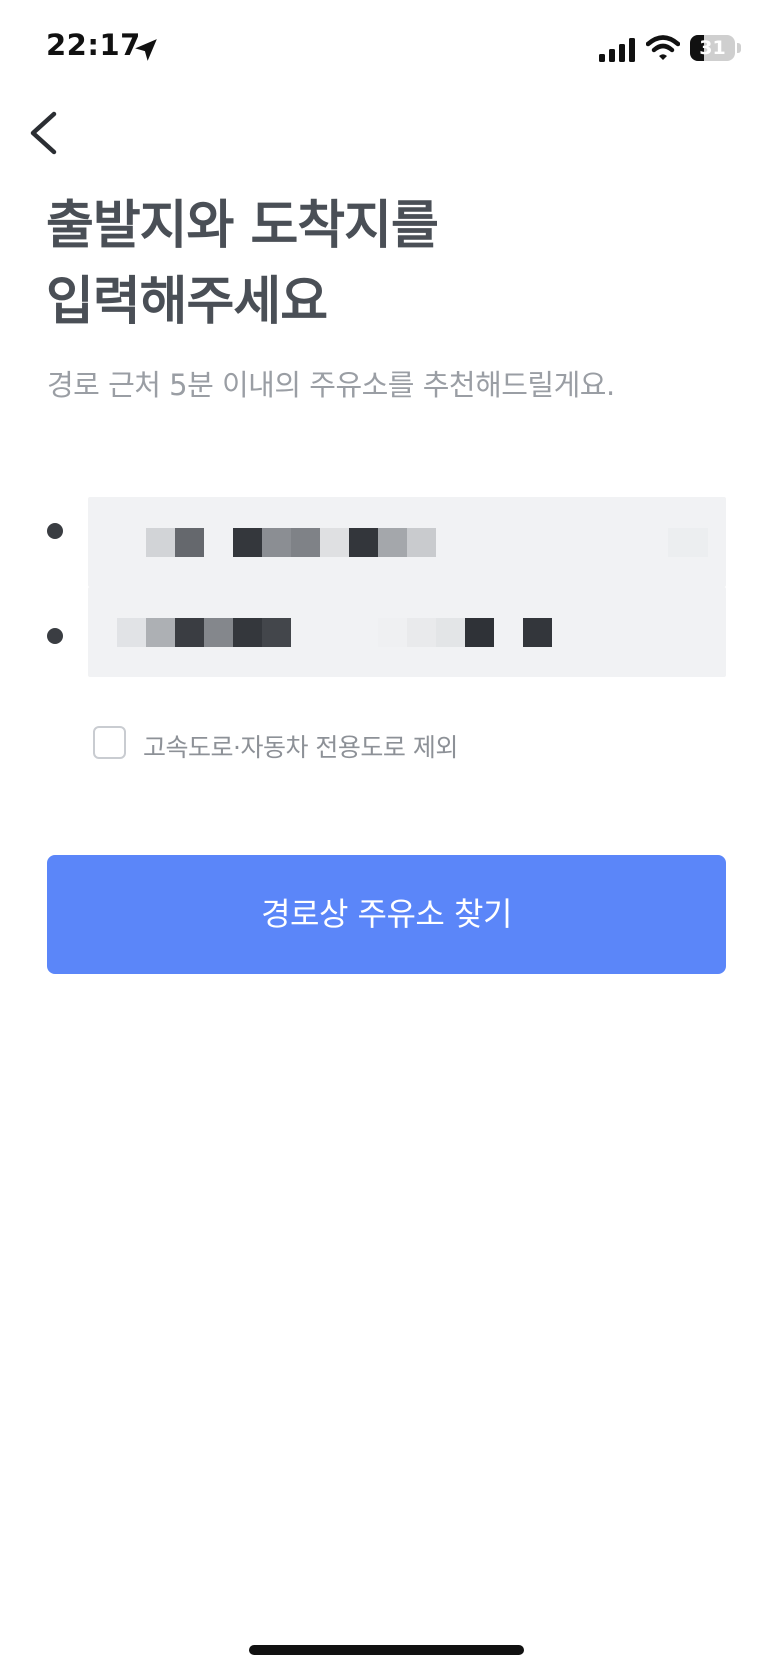 The width and height of the screenshot is (773, 1673). I want to click on wifi-icon, so click(663, 47).